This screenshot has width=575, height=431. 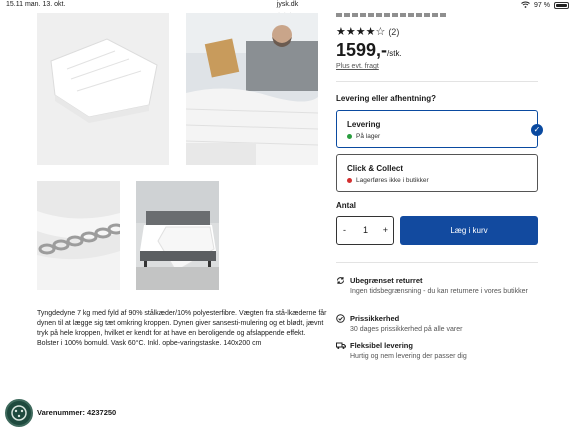 What do you see at coordinates (394, 31) in the screenshot?
I see `rating-count: (2)` at bounding box center [394, 31].